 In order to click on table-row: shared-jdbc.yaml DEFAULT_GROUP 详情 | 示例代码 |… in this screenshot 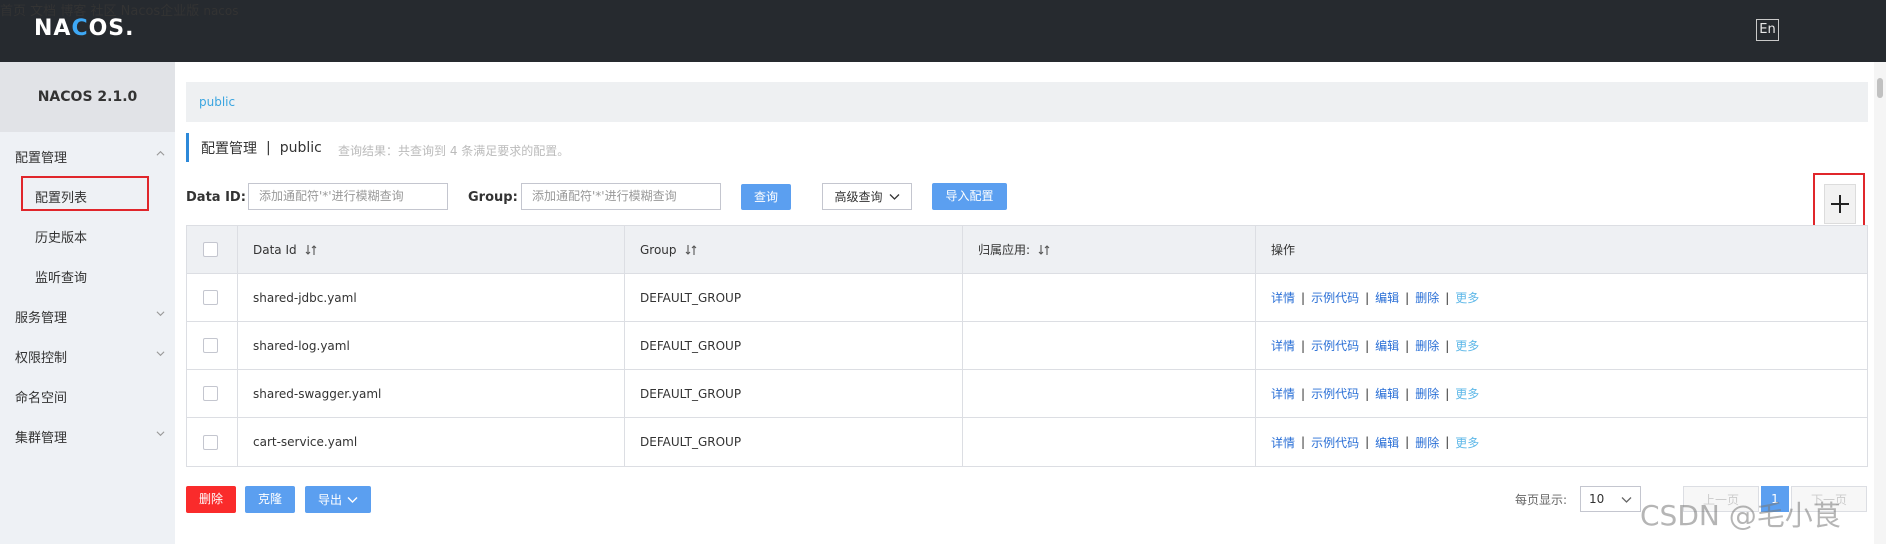, I will do `click(1027, 298)`.